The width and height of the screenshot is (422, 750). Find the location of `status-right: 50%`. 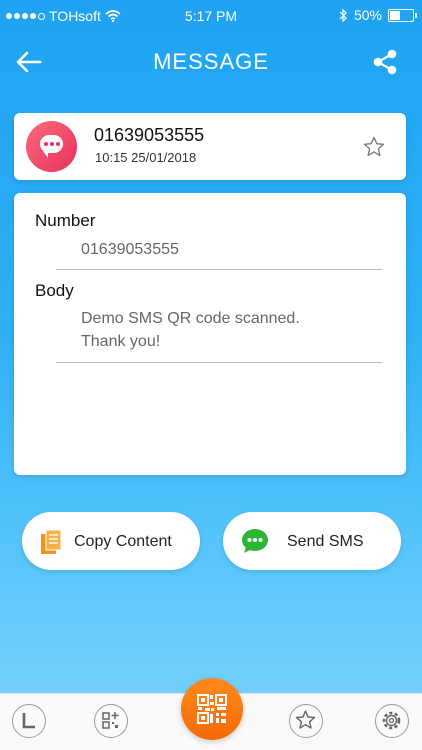

status-right: 50% is located at coordinates (378, 15).